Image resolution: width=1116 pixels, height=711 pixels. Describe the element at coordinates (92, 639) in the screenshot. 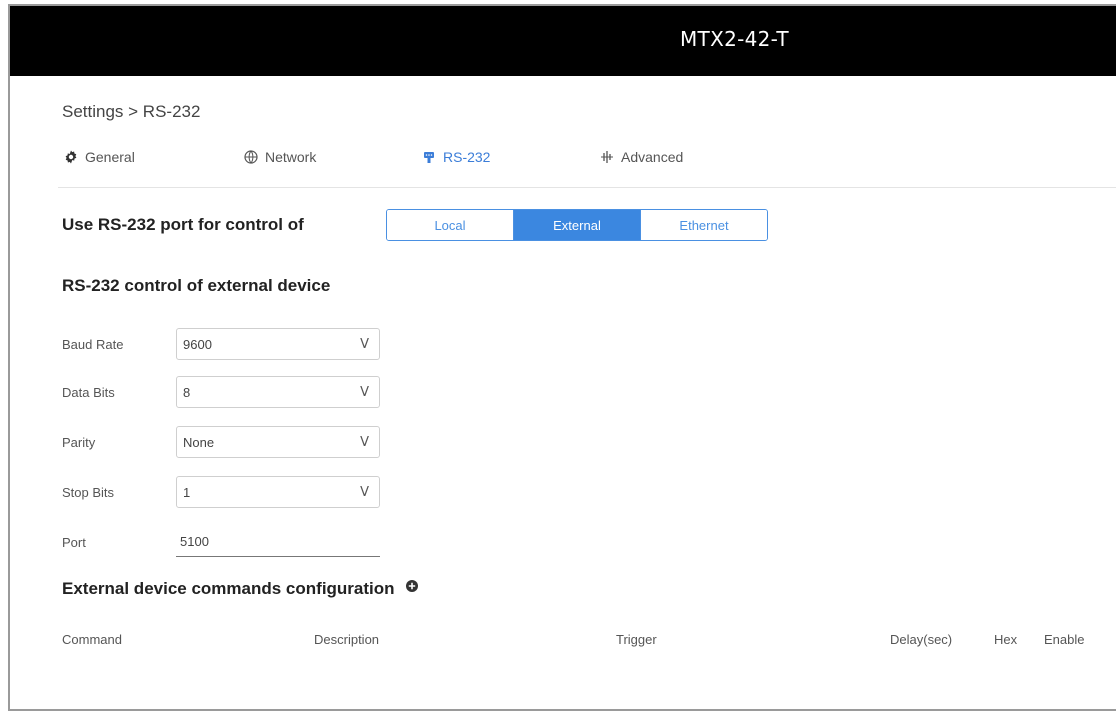

I see `column-header-command: Command` at that location.